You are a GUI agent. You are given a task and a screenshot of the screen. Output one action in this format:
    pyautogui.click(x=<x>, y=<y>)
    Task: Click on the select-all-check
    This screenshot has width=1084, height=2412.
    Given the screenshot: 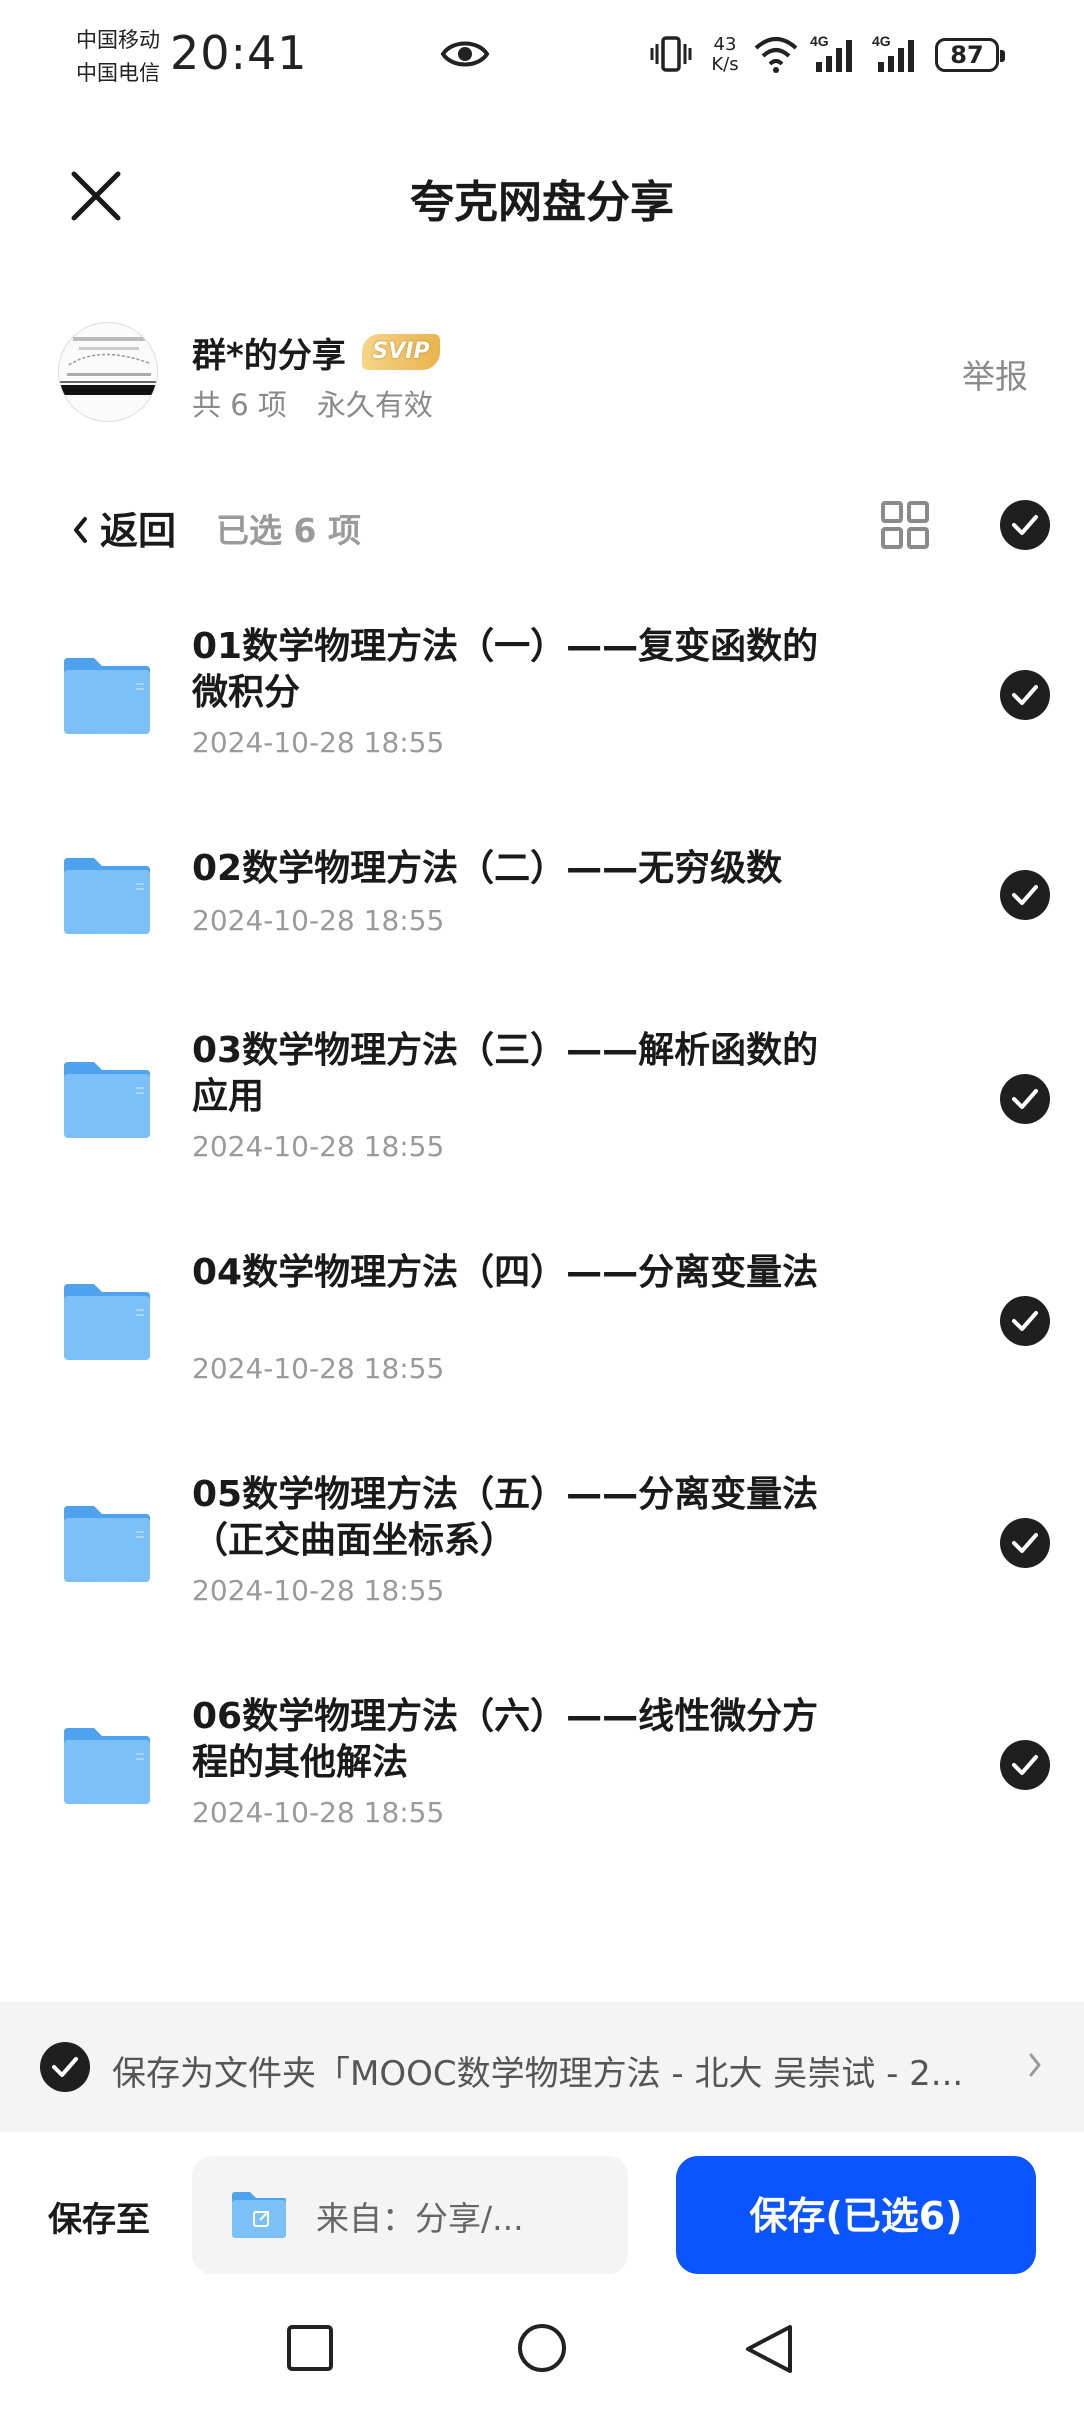 What is the action you would take?
    pyautogui.click(x=1025, y=525)
    